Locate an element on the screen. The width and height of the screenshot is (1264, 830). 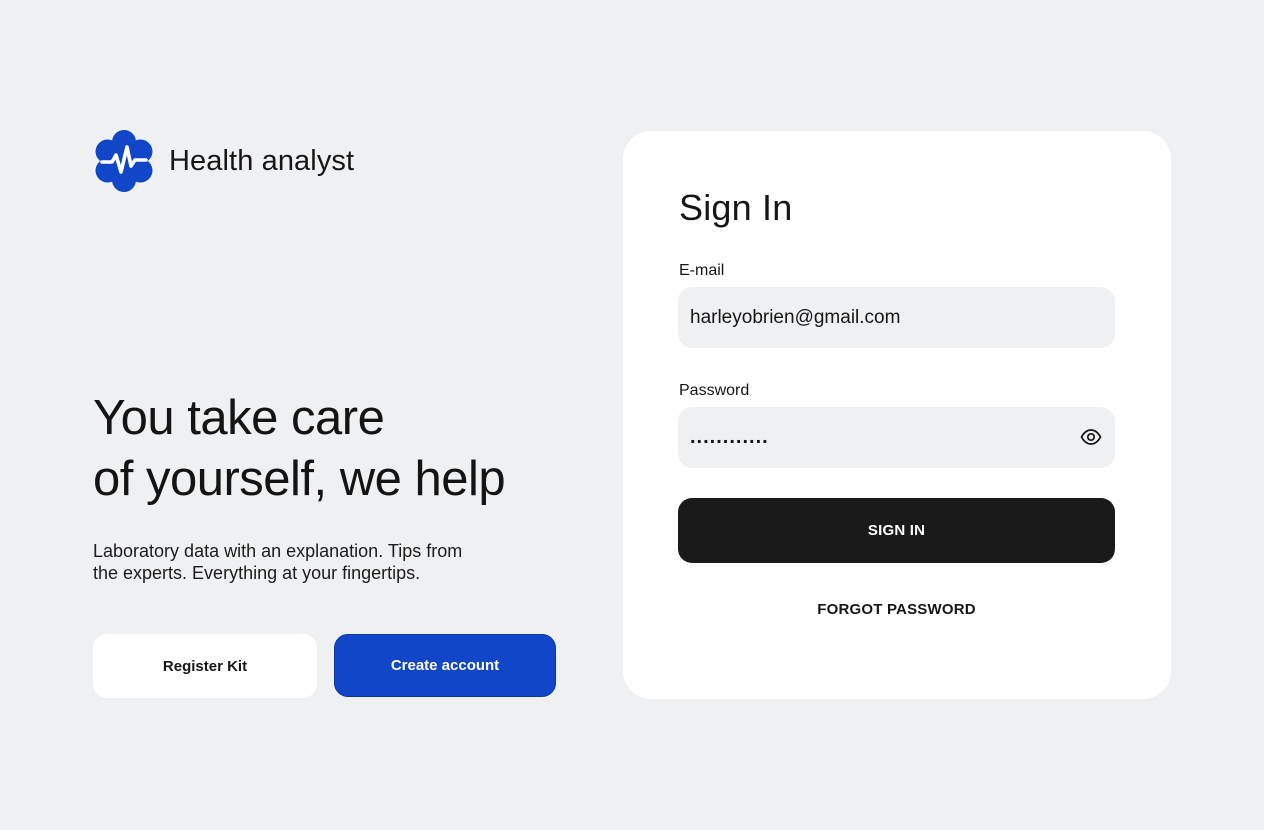
brand-name: Health analyst is located at coordinates (262, 160).